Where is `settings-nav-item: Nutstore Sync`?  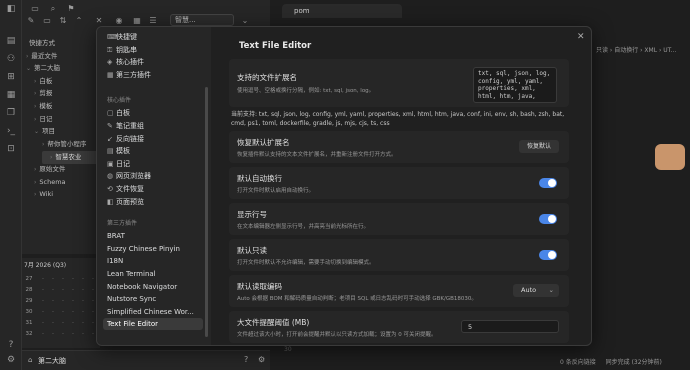 settings-nav-item: Nutstore Sync is located at coordinates (153, 299).